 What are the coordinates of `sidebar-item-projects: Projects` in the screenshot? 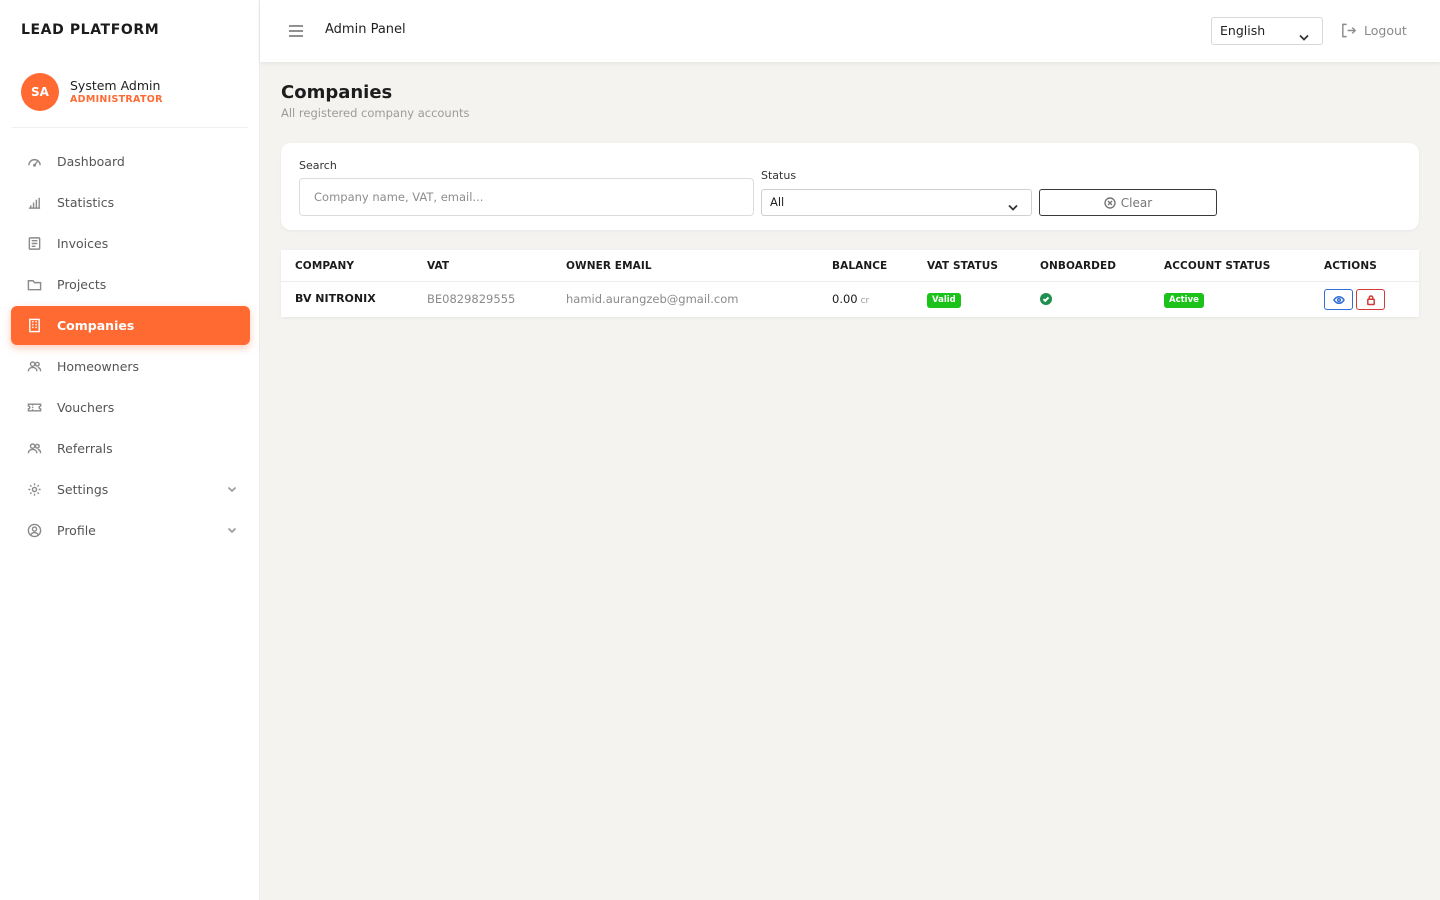 It's located at (130, 284).